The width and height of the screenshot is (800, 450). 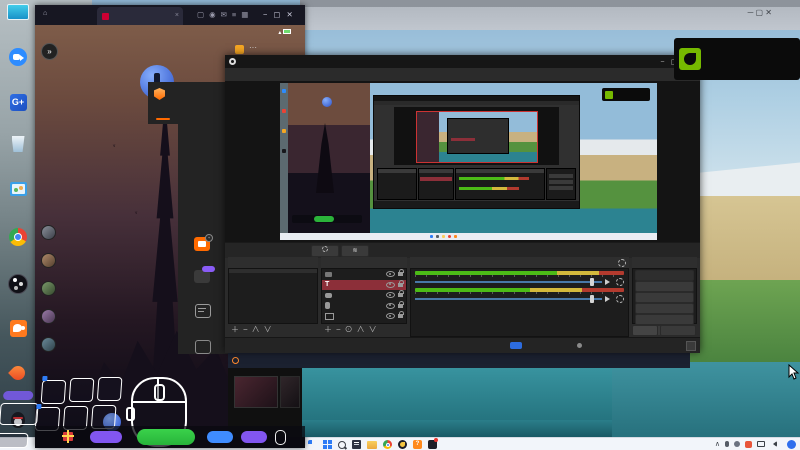 I want to click on scenes-header, so click(x=273, y=262).